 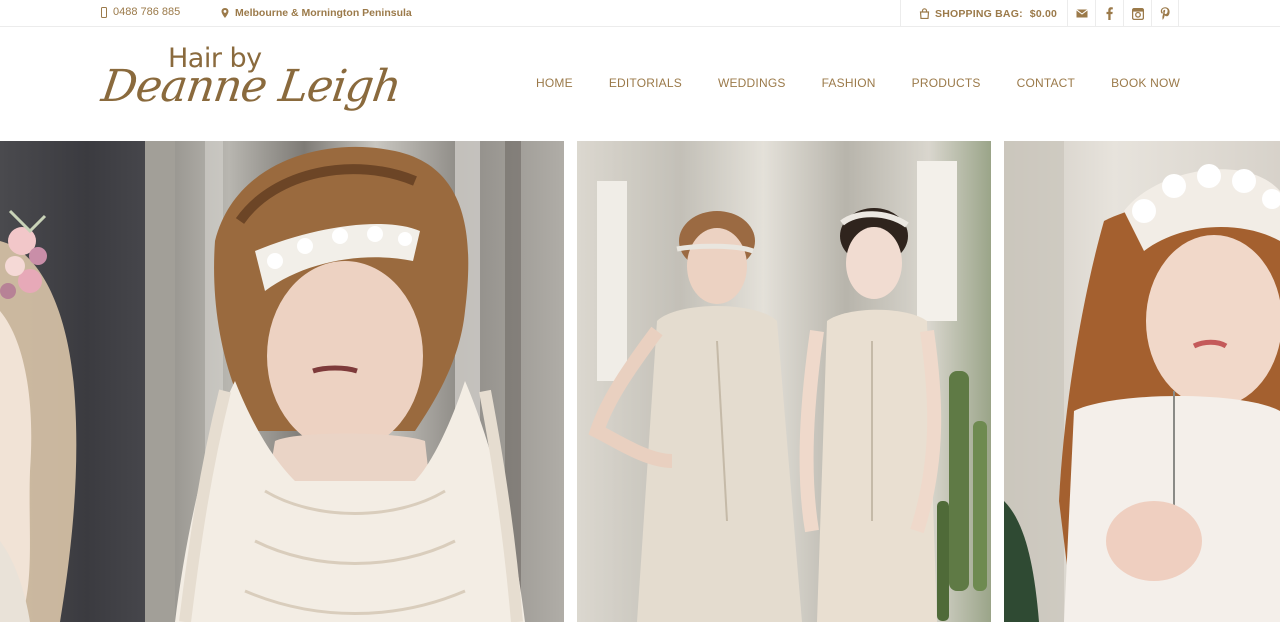 I want to click on pinterest-icon, so click(x=1165, y=13).